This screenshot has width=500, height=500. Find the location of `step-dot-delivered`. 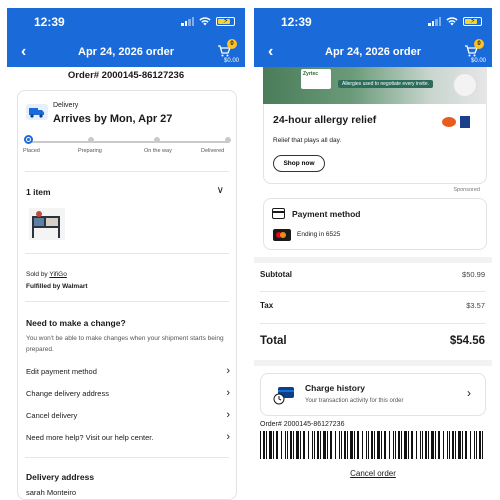

step-dot-delivered is located at coordinates (228, 140).